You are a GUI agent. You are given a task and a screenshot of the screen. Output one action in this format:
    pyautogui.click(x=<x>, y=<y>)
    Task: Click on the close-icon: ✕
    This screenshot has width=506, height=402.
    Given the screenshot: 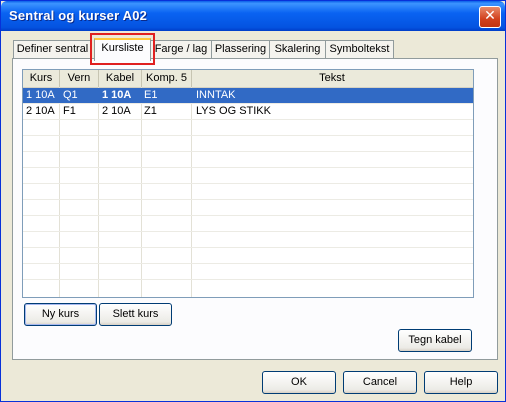 What is the action you would take?
    pyautogui.click(x=490, y=17)
    